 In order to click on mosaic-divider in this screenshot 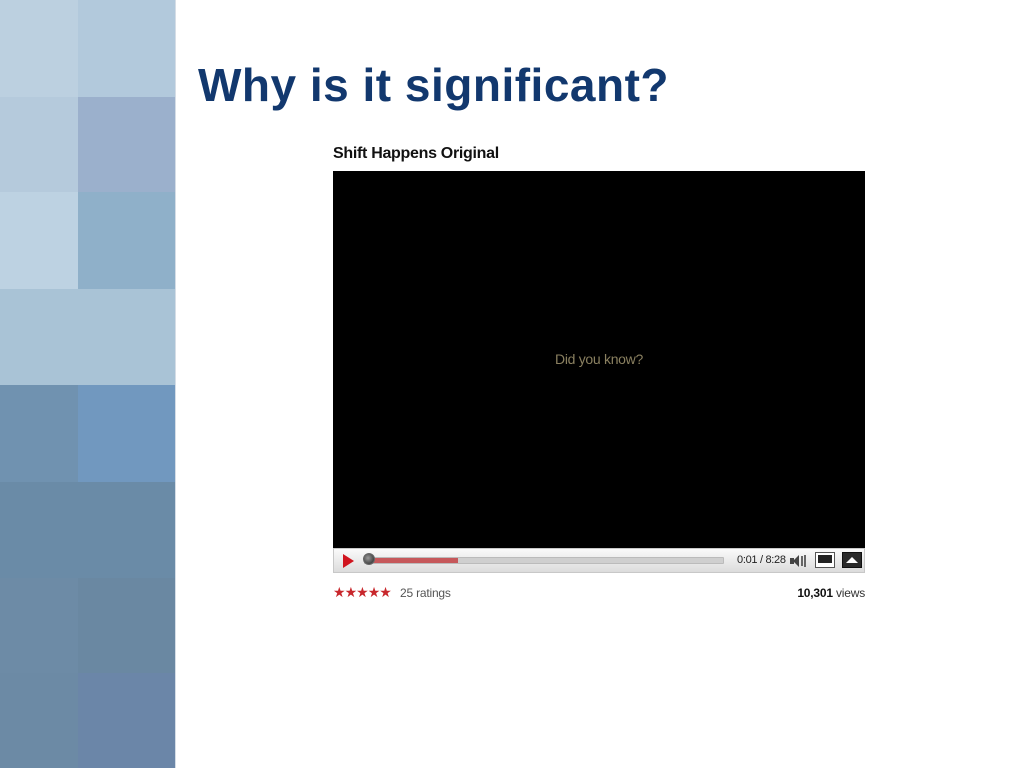, I will do `click(175, 384)`.